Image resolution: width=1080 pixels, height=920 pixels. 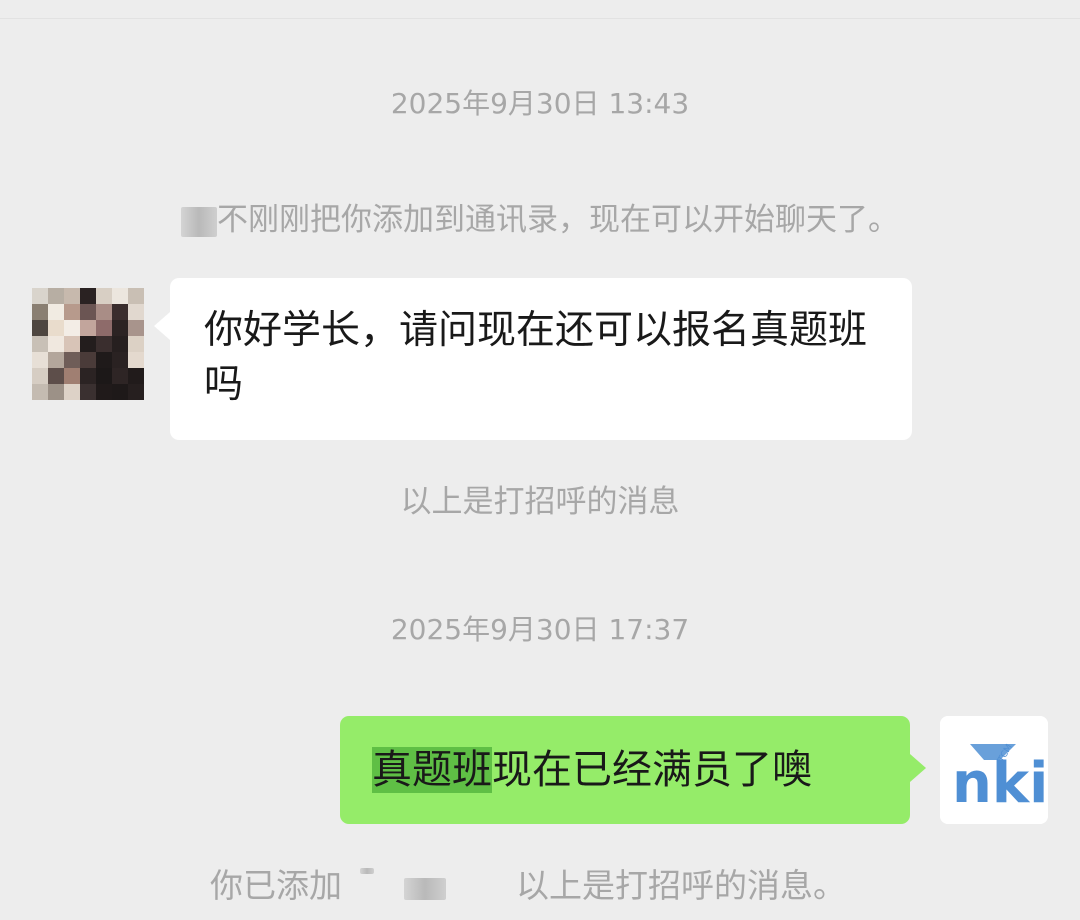 I want to click on timestamp: 2025年9月30日 13:43, so click(x=540, y=103).